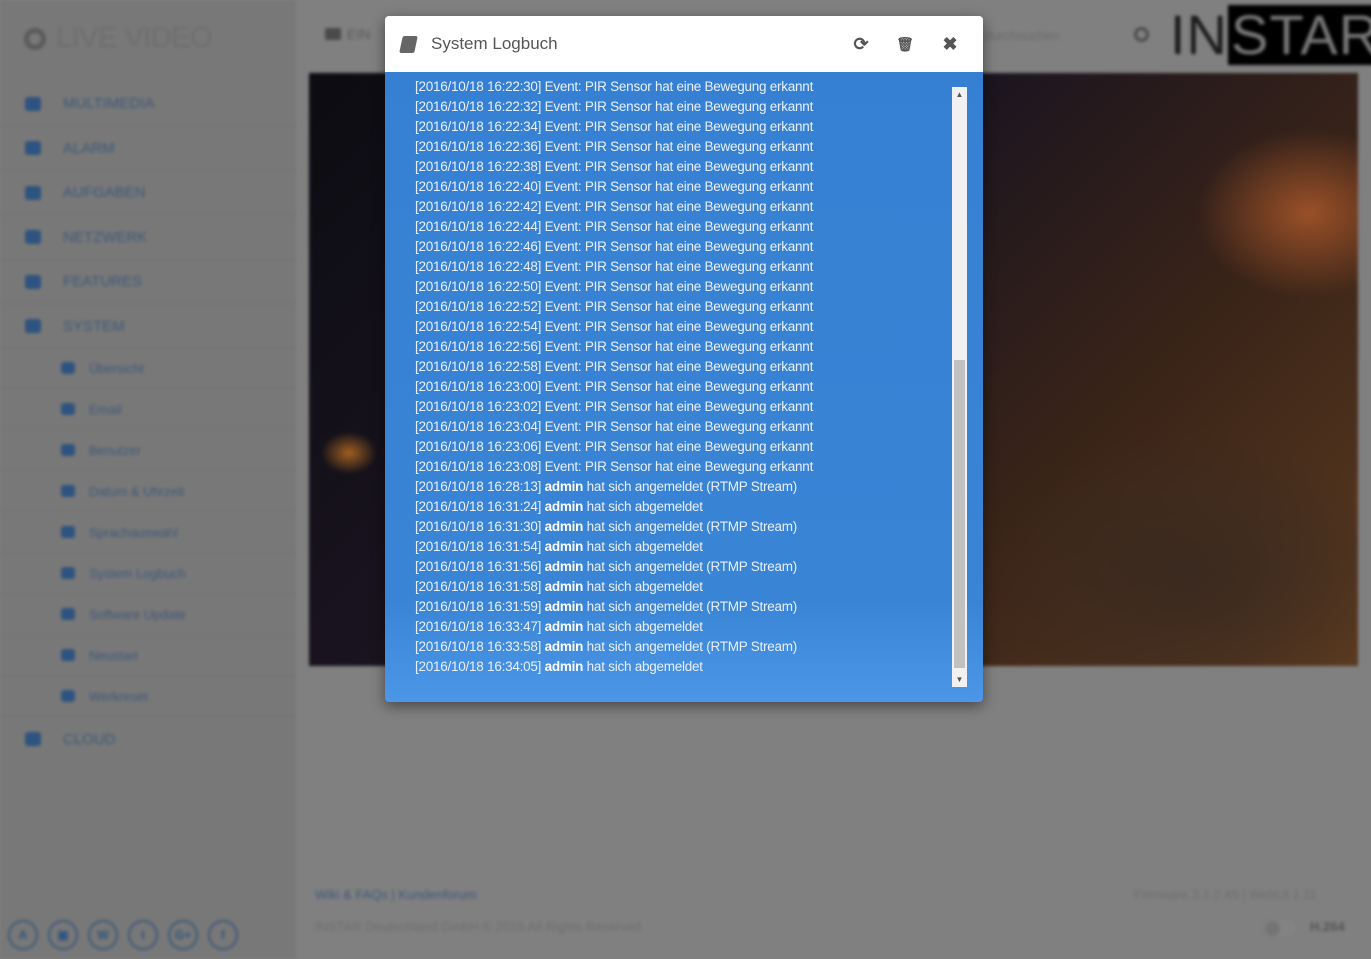  I want to click on log-timestamp: [2016/10/18 16:22:32], so click(478, 106).